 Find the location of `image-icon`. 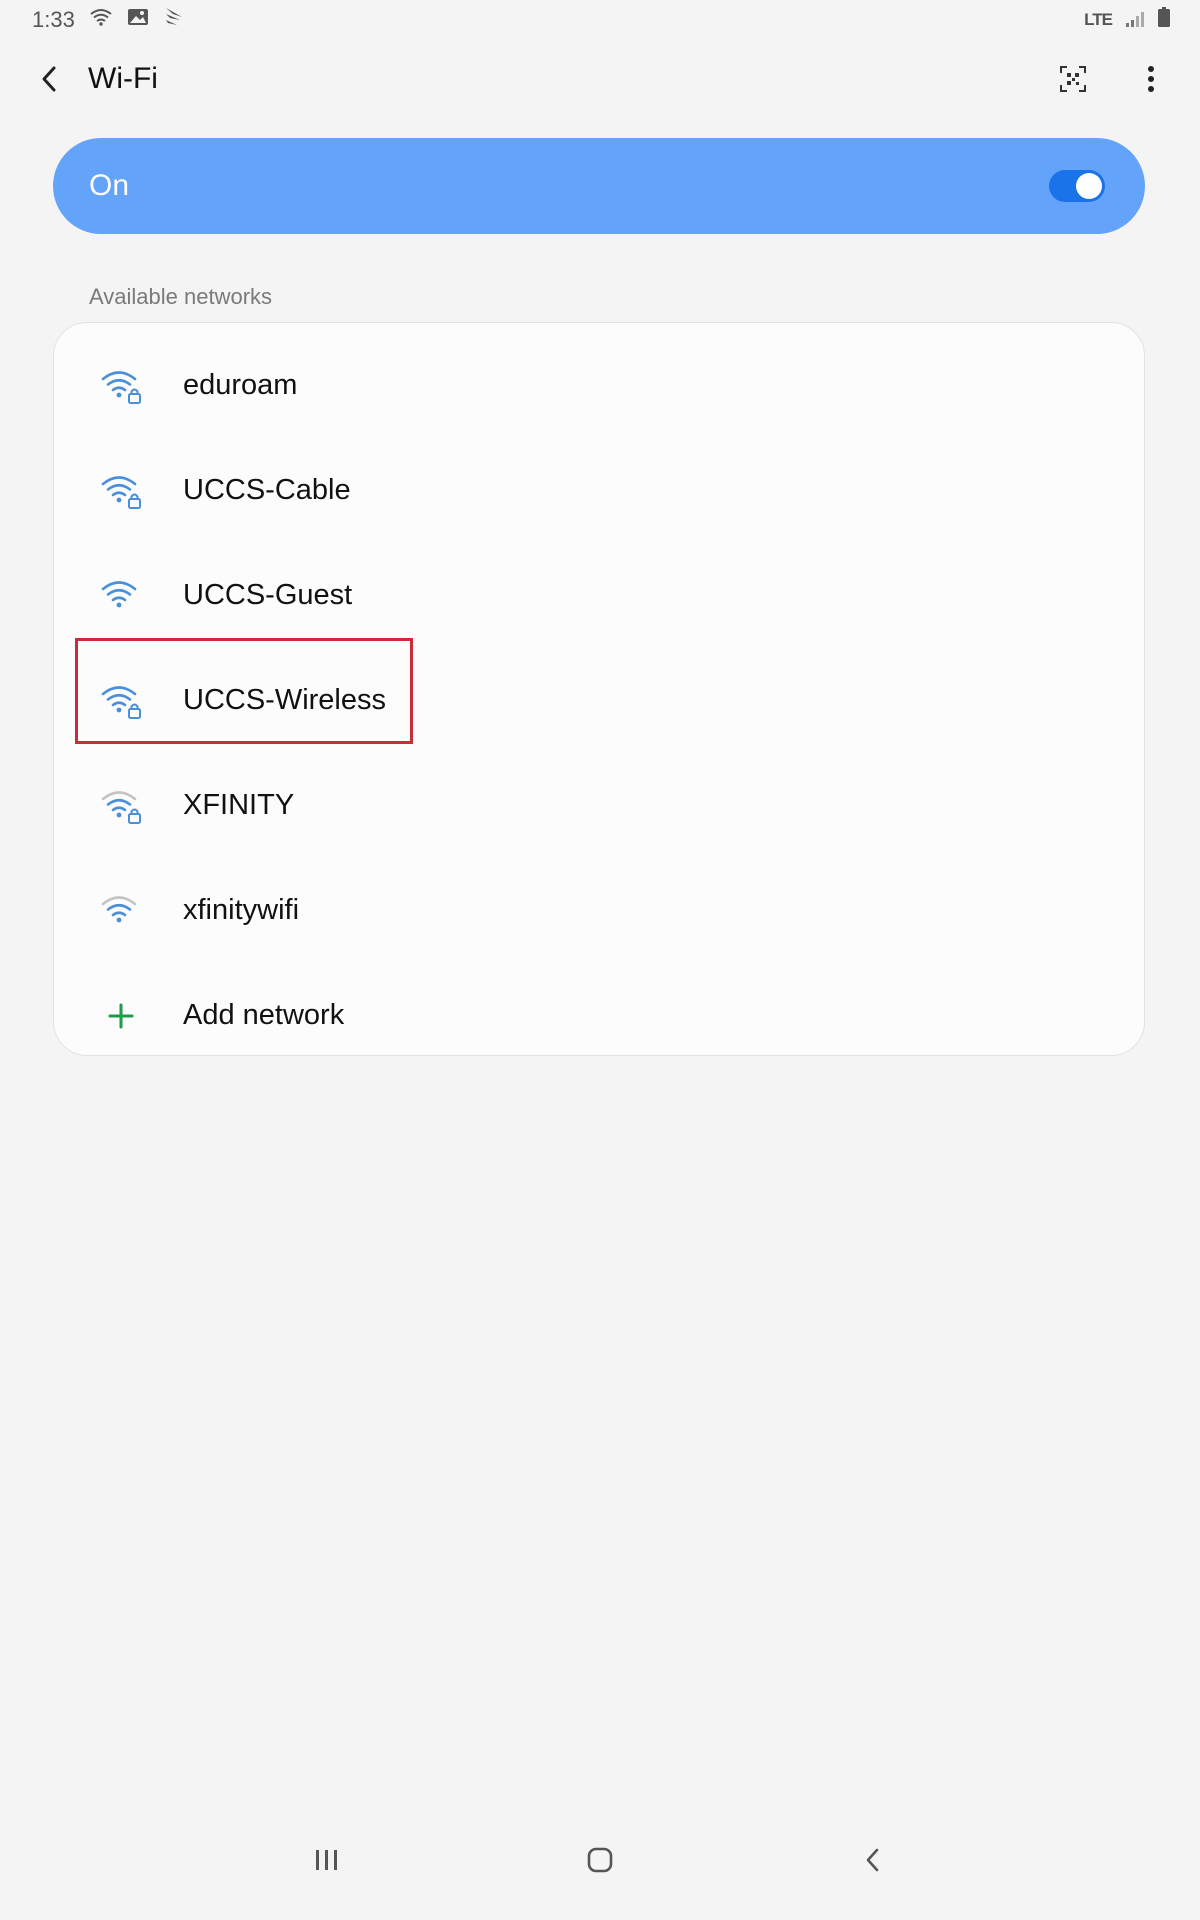

image-icon is located at coordinates (138, 20).